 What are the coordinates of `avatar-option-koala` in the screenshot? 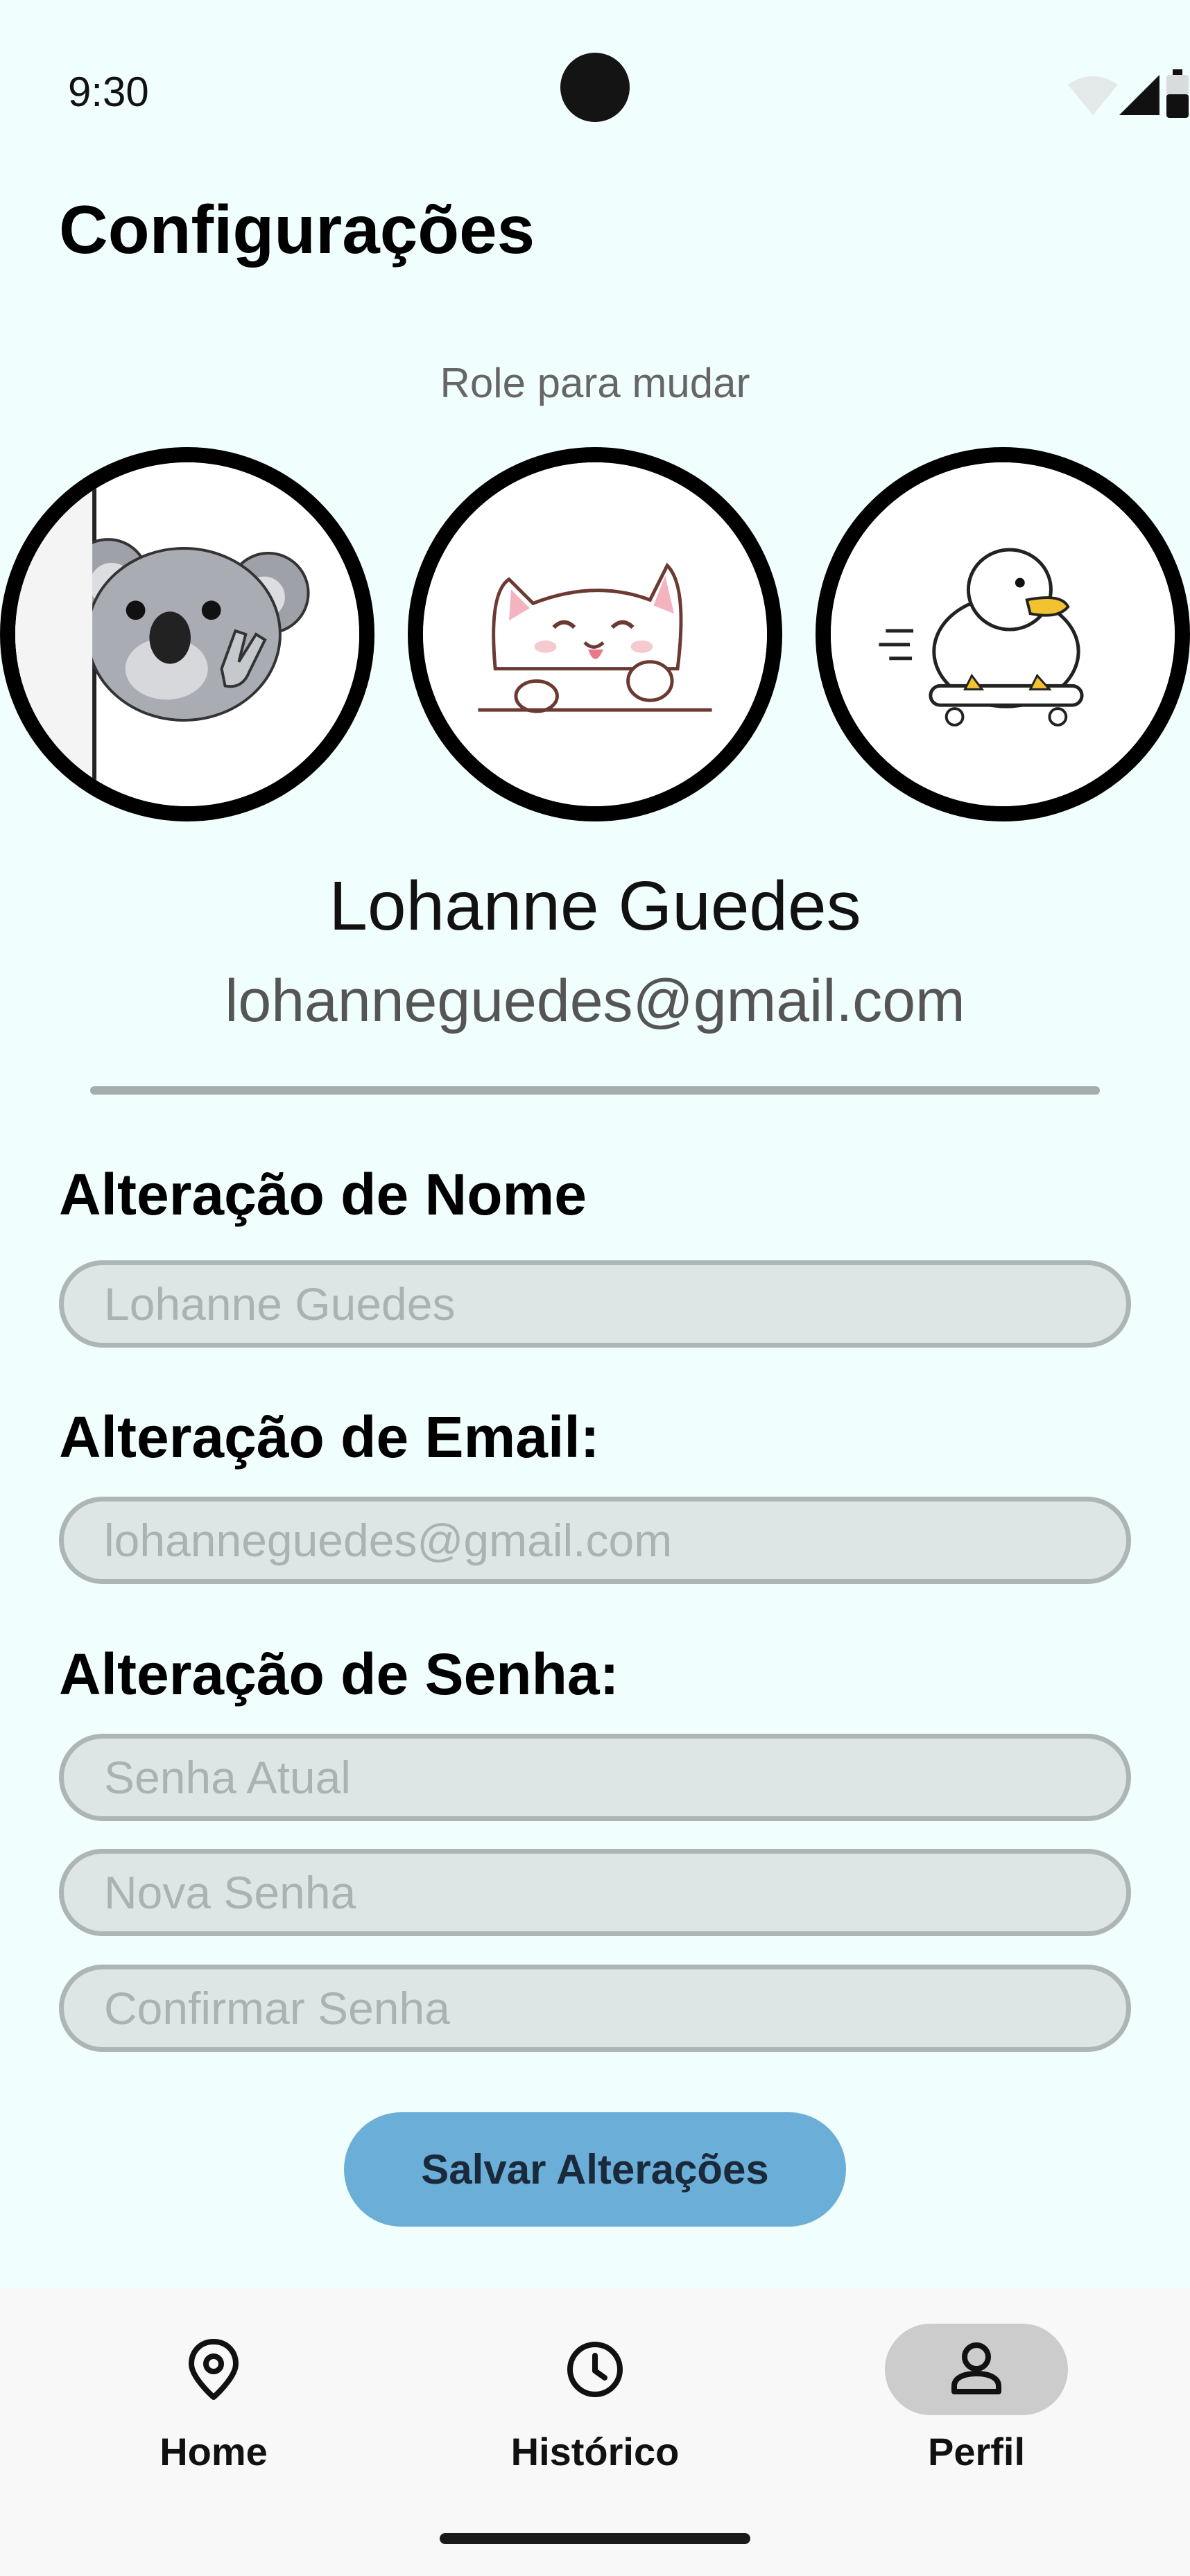 It's located at (187, 634).